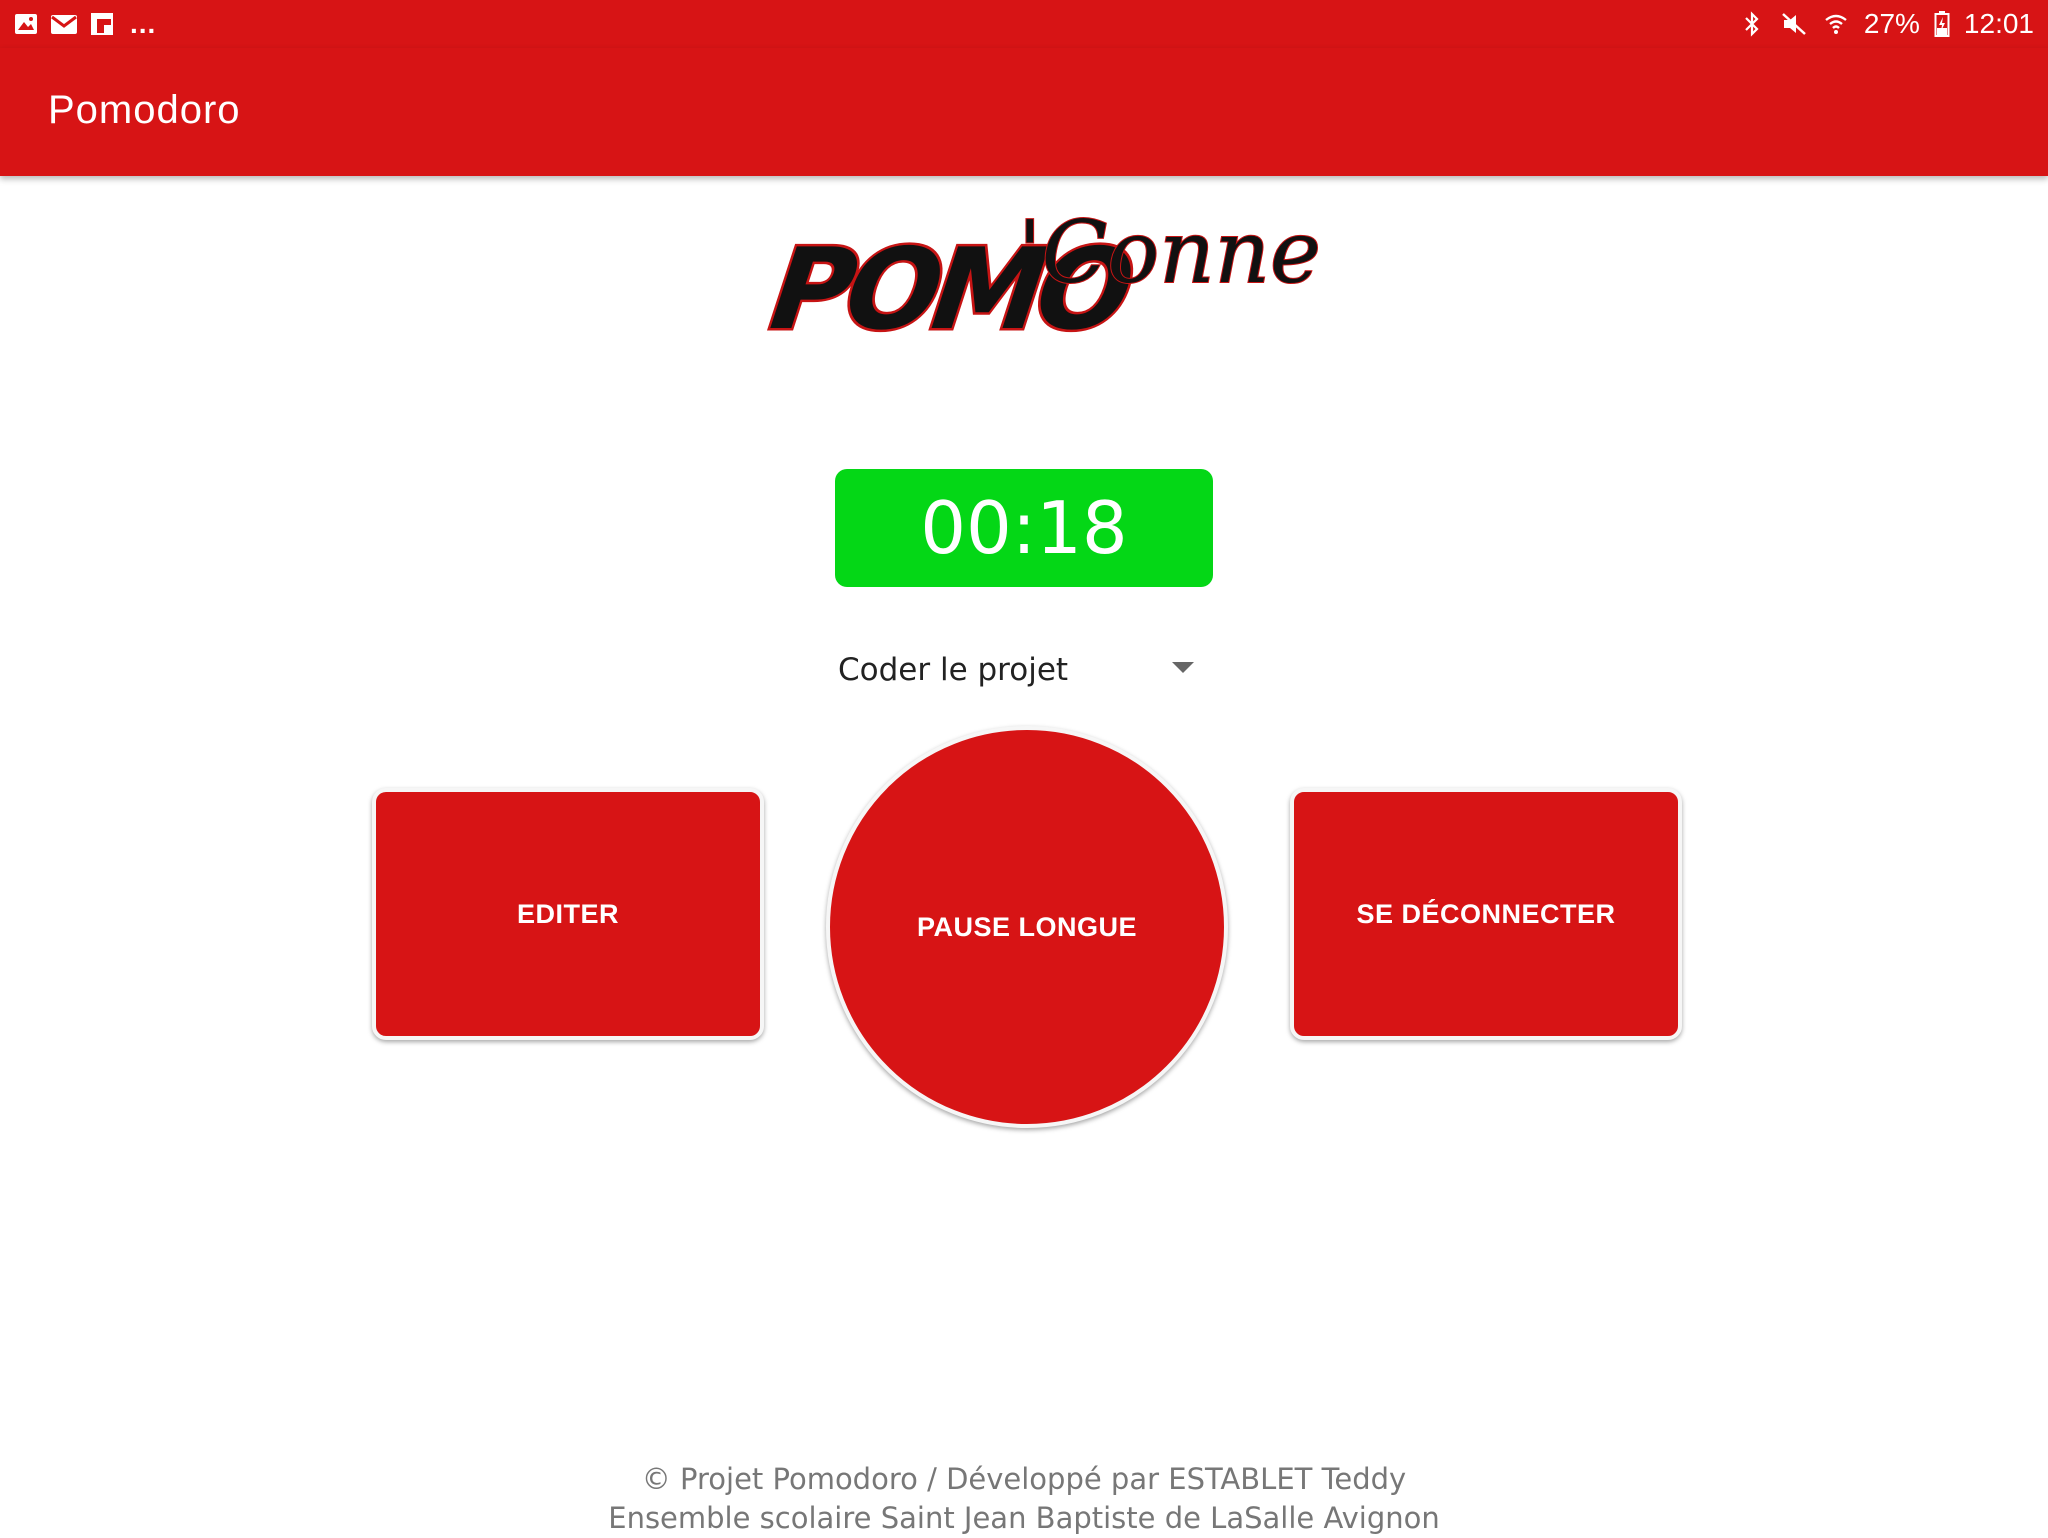  I want to click on edit-button: EDITER, so click(568, 914).